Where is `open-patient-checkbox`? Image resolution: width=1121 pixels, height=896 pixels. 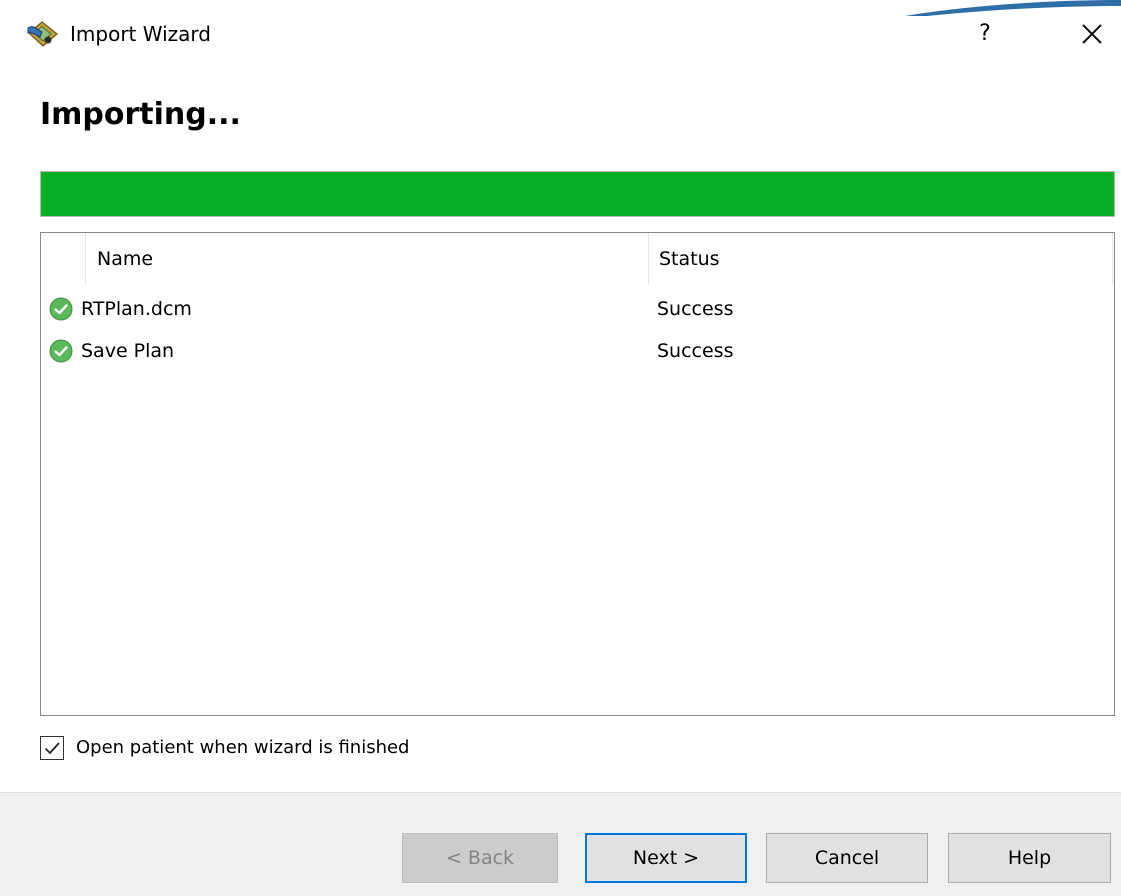 open-patient-checkbox is located at coordinates (52, 748).